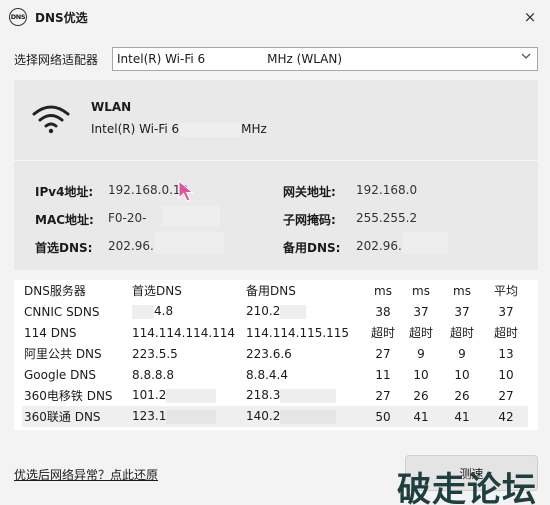 Image resolution: width=550 pixels, height=505 pixels. I want to click on cell-ms-1: 50, so click(383, 416).